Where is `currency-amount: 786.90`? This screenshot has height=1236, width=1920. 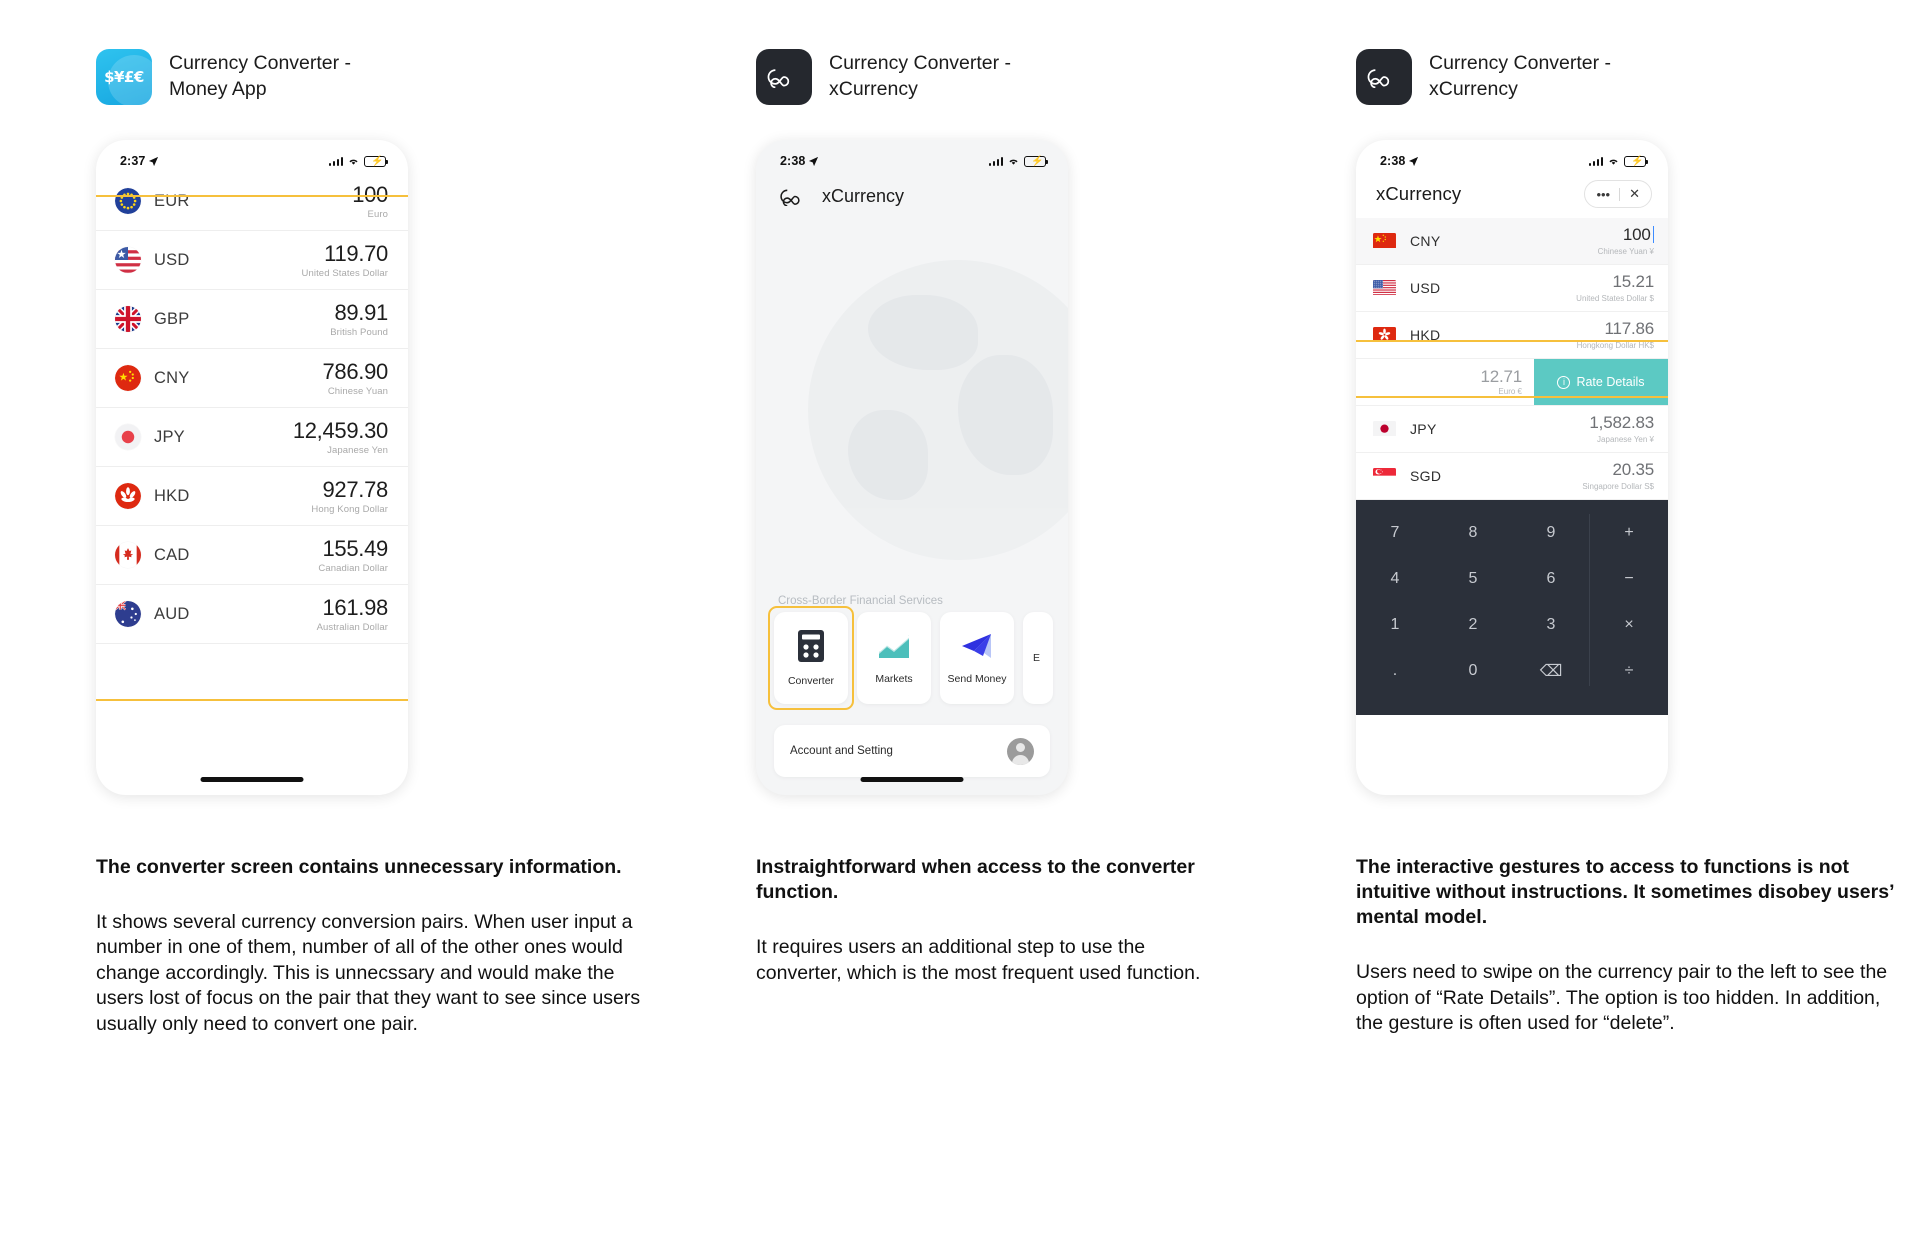 currency-amount: 786.90 is located at coordinates (356, 371).